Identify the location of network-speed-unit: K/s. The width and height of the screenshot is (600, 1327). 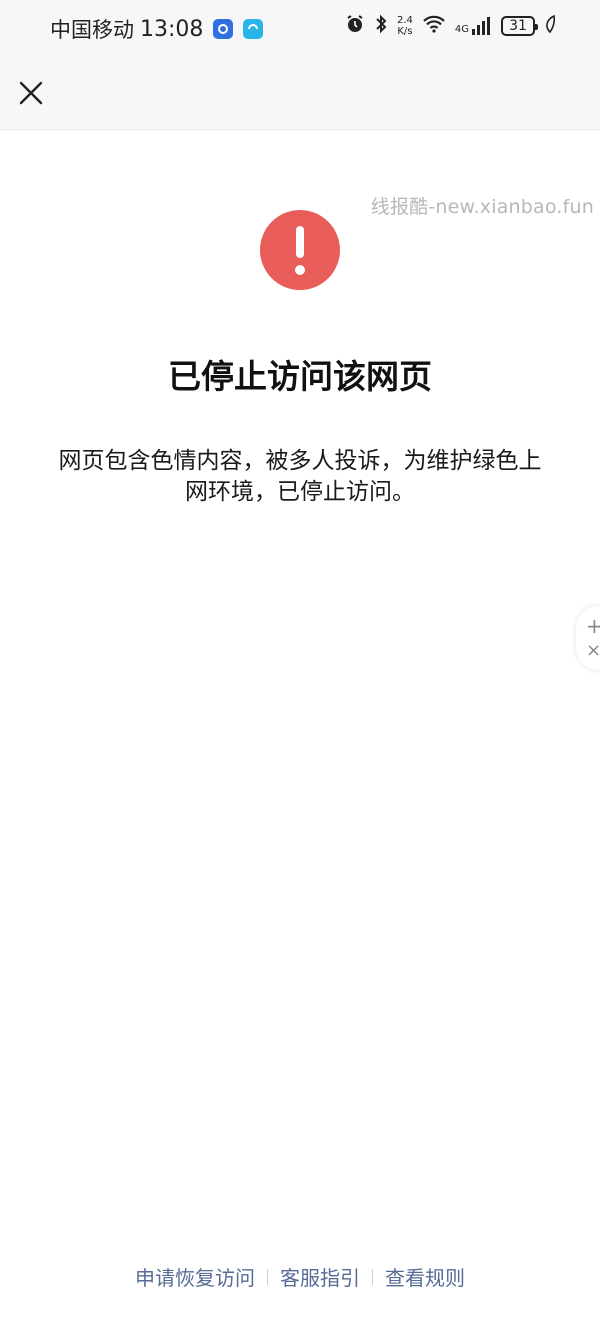
(405, 31).